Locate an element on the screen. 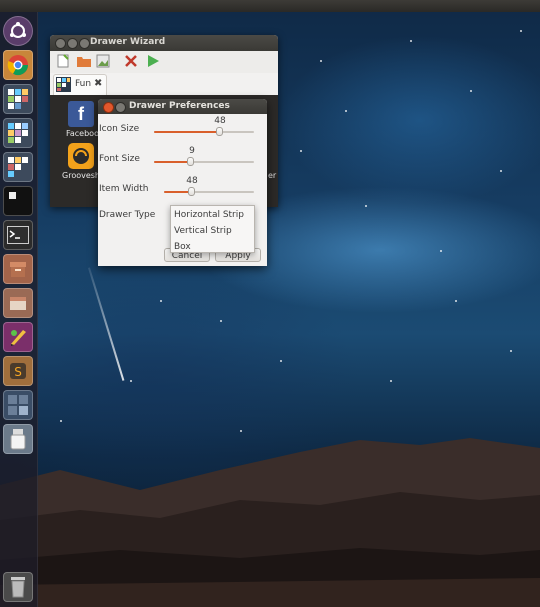 This screenshot has width=540, height=607. window-titlebar: Drawer Wizard is located at coordinates (164, 43).